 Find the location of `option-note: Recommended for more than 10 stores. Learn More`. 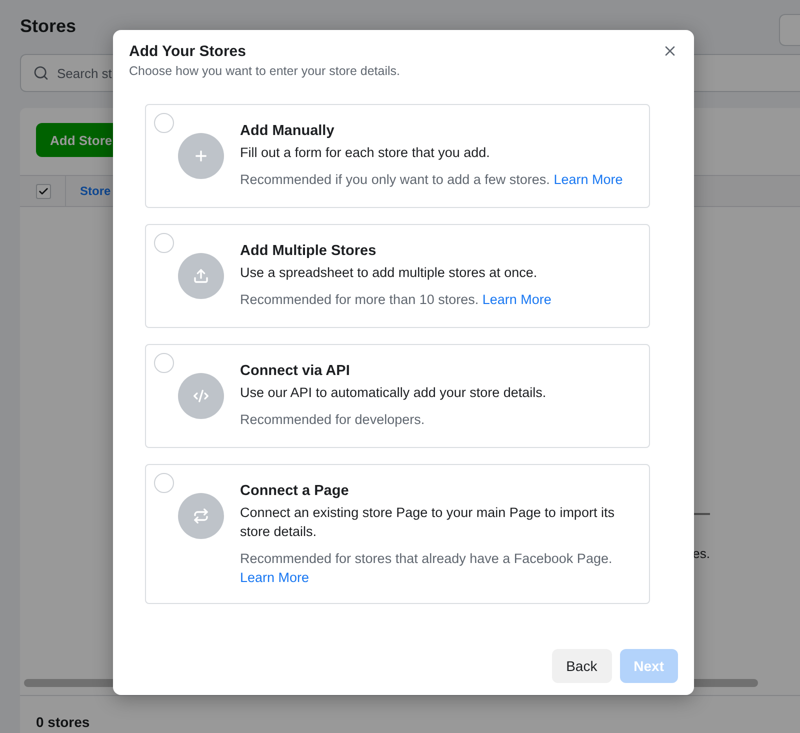

option-note: Recommended for more than 10 stores. Learn More is located at coordinates (396, 300).